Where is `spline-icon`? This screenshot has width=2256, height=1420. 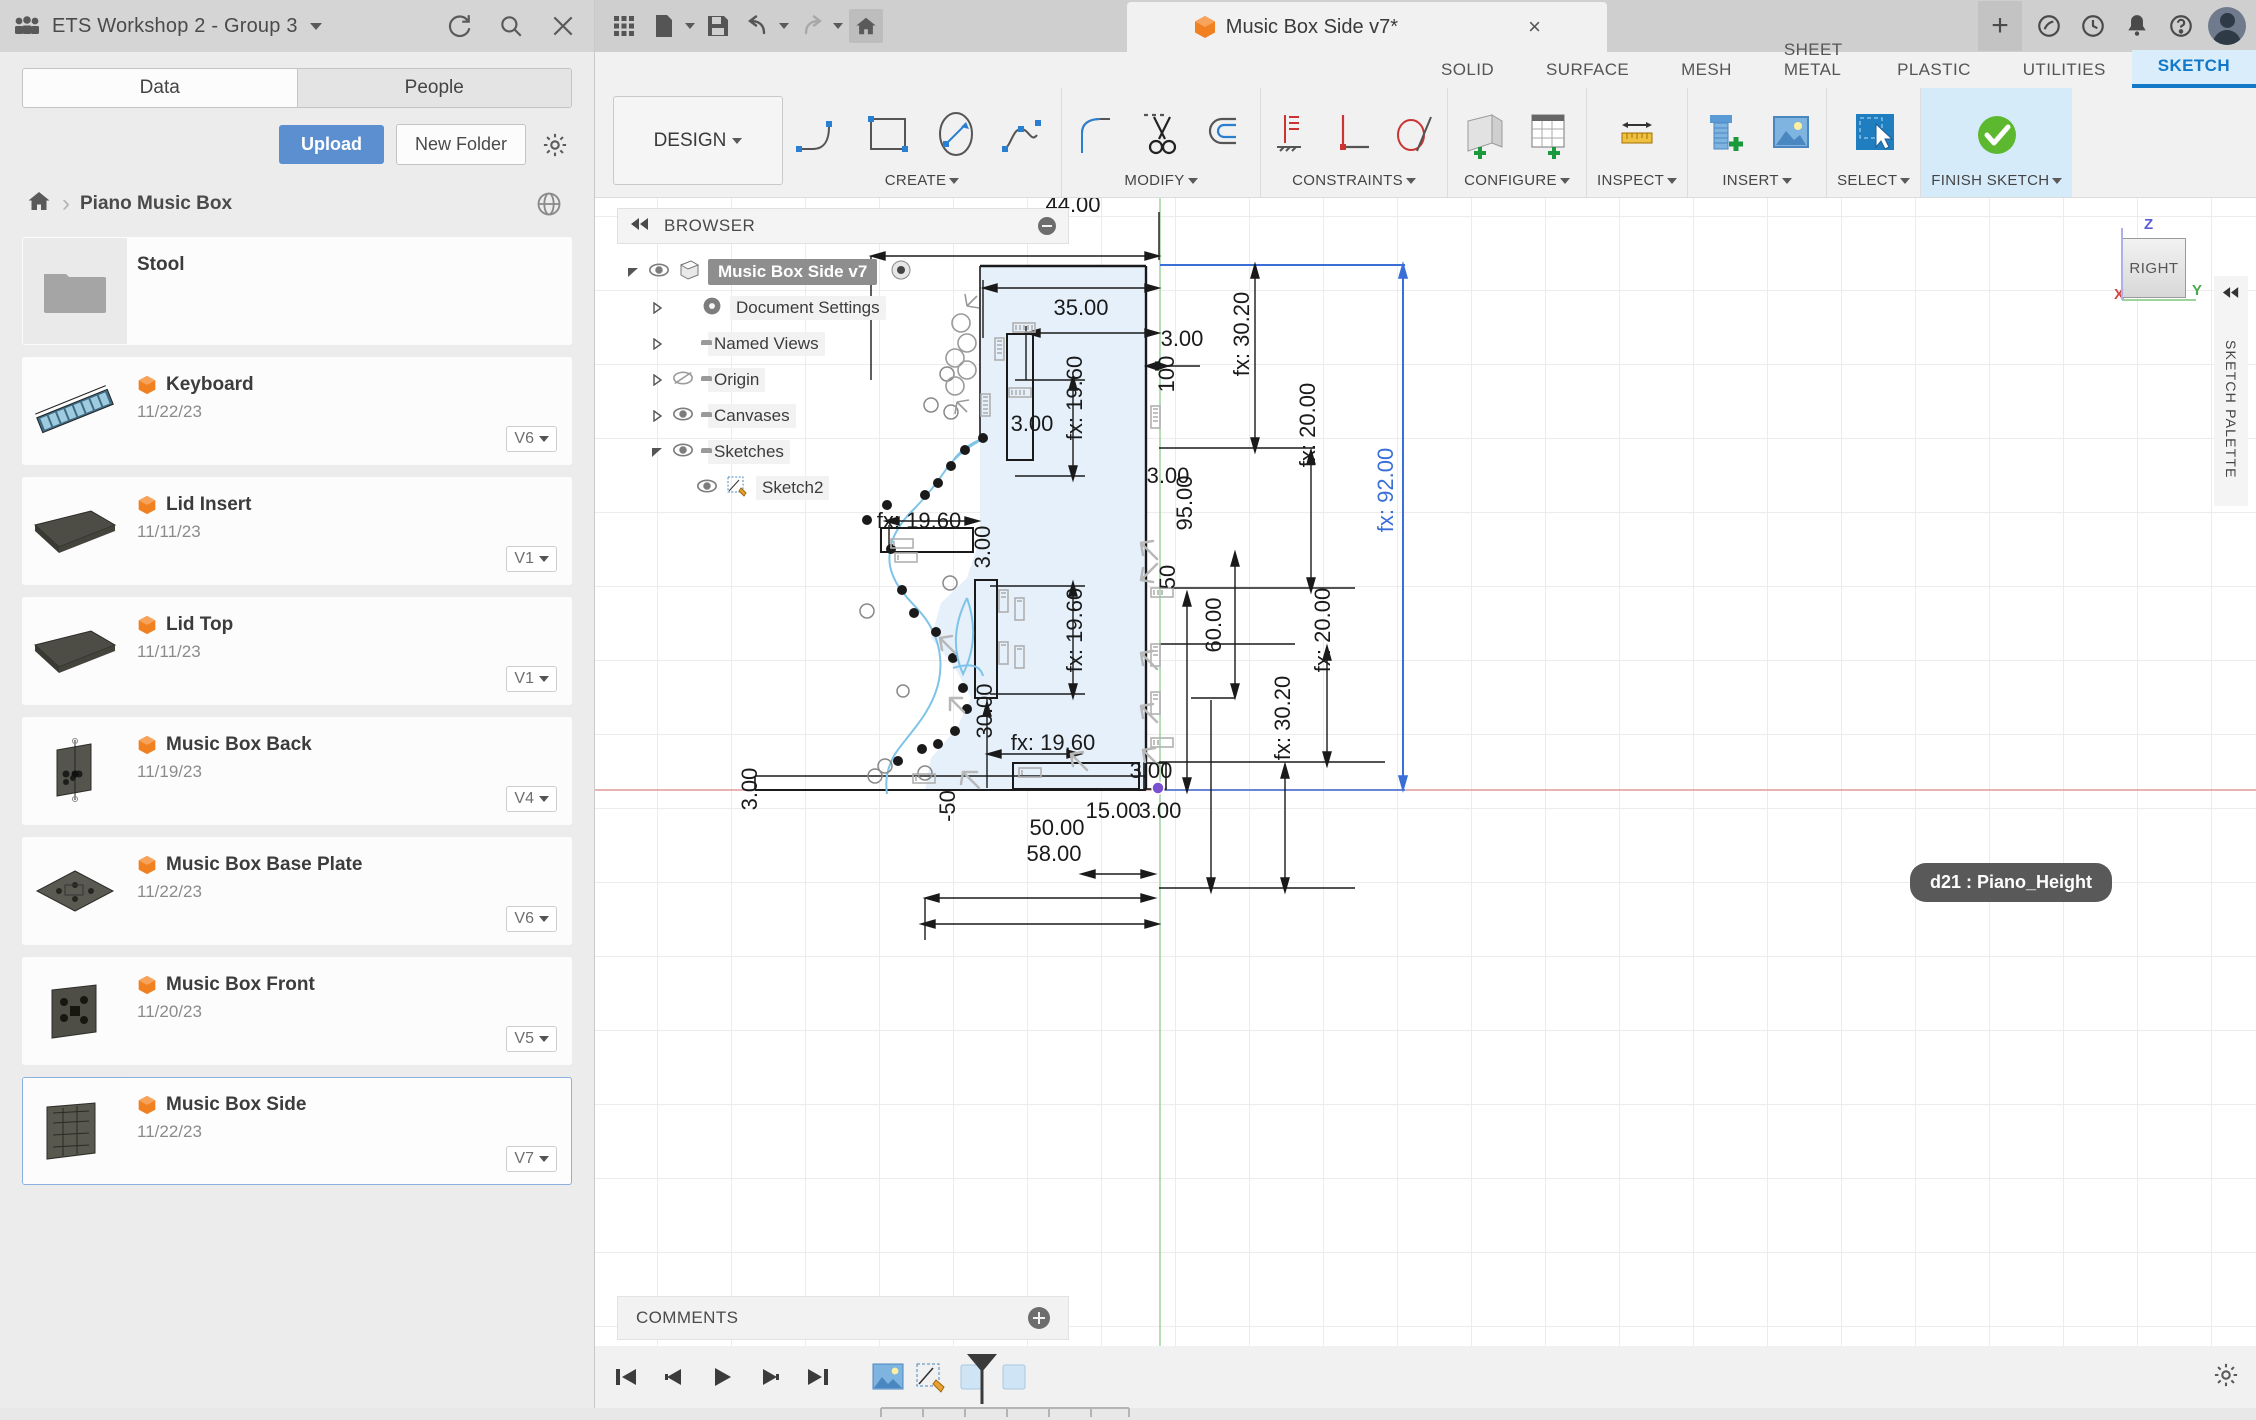
spline-icon is located at coordinates (1024, 136).